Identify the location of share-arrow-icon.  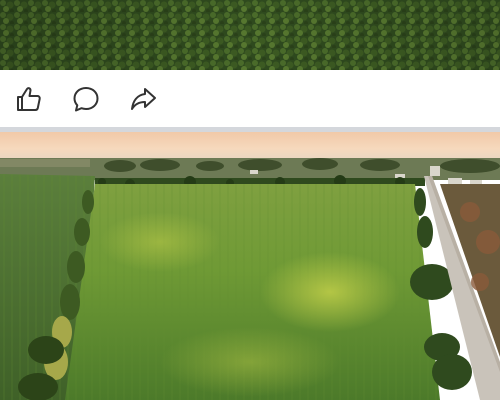
(143, 98).